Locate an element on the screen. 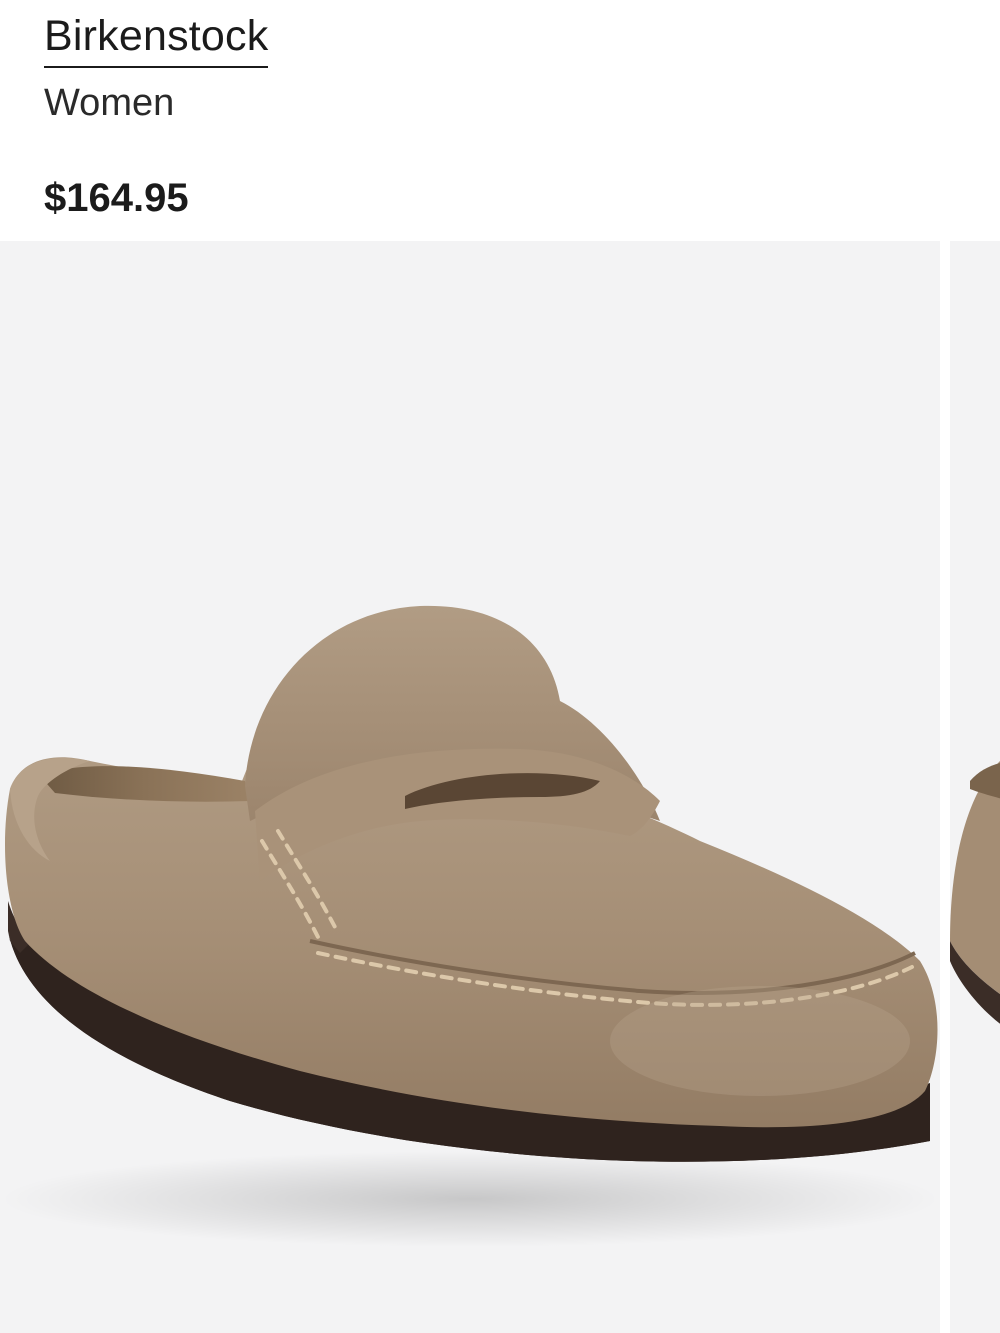  product-image-next is located at coordinates (975, 787).